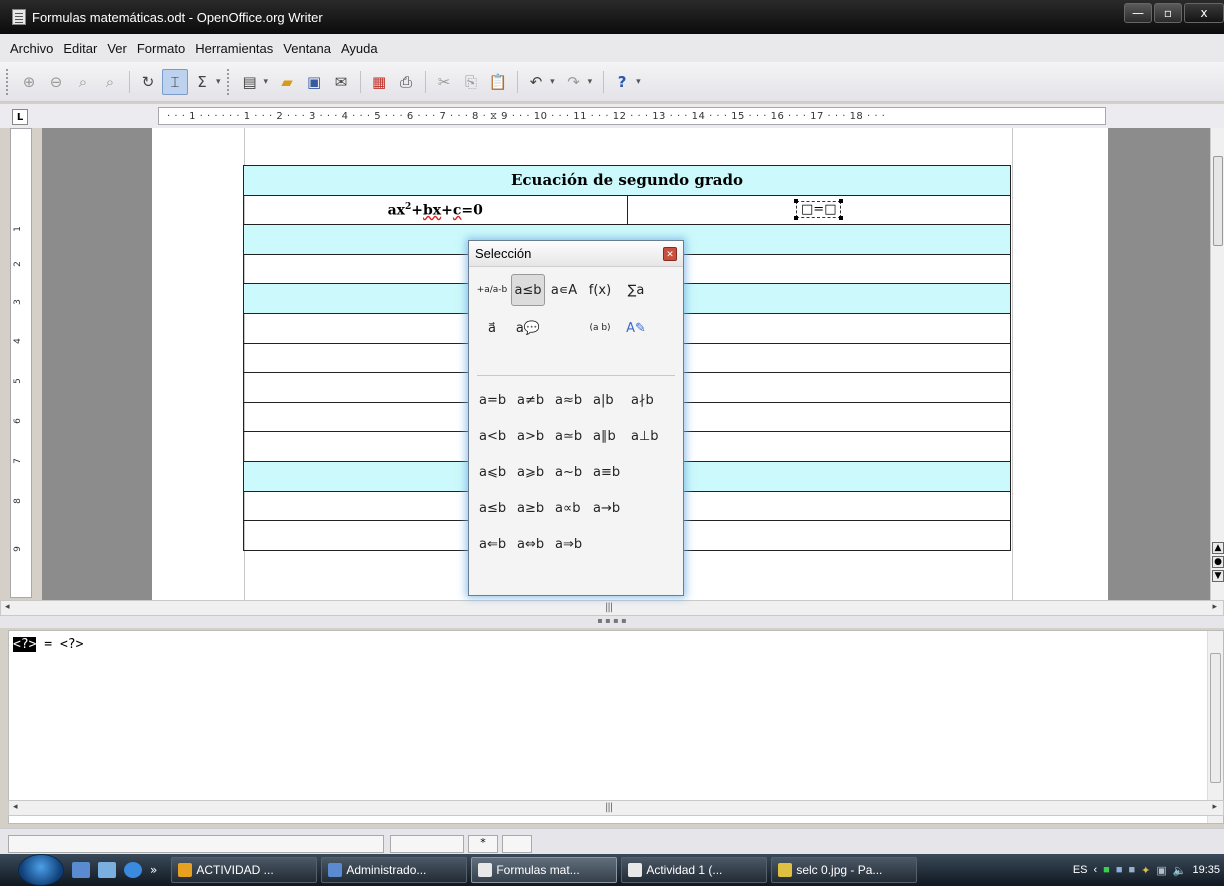 The height and width of the screenshot is (886, 1224). What do you see at coordinates (81, 870) in the screenshot?
I see `quick-launch-show-desktop-icon` at bounding box center [81, 870].